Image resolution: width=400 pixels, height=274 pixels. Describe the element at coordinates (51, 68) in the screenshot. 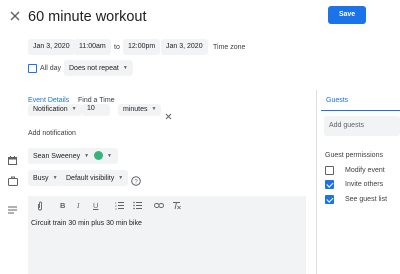

I see `all-day-label: All day` at that location.